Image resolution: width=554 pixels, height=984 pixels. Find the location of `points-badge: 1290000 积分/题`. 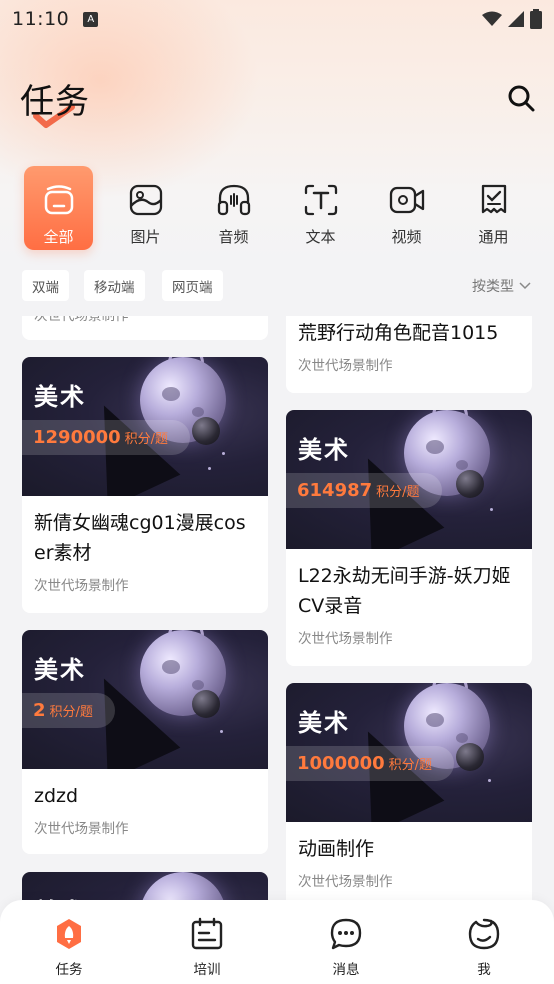

points-badge: 1290000 积分/题 is located at coordinates (106, 437).